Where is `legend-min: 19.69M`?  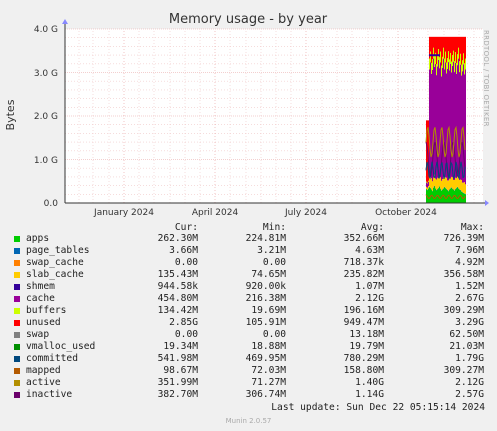
legend-min: 19.69M is located at coordinates (268, 310).